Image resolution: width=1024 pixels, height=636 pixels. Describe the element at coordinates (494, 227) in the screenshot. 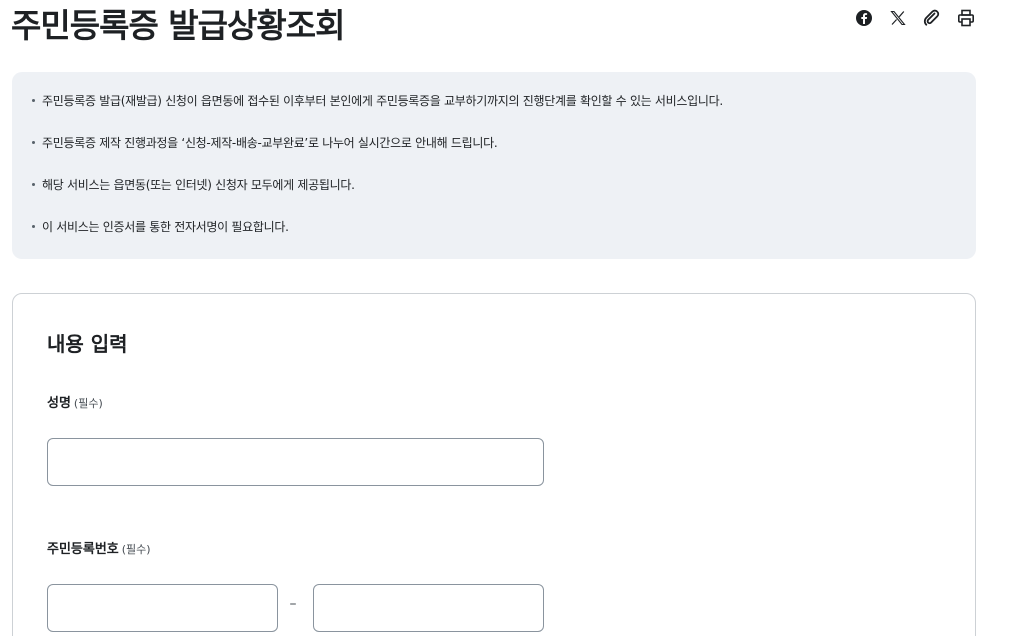

I see `info-item: 이 서비스는 인증서를 통한 전자서명이 필요합니다.` at that location.